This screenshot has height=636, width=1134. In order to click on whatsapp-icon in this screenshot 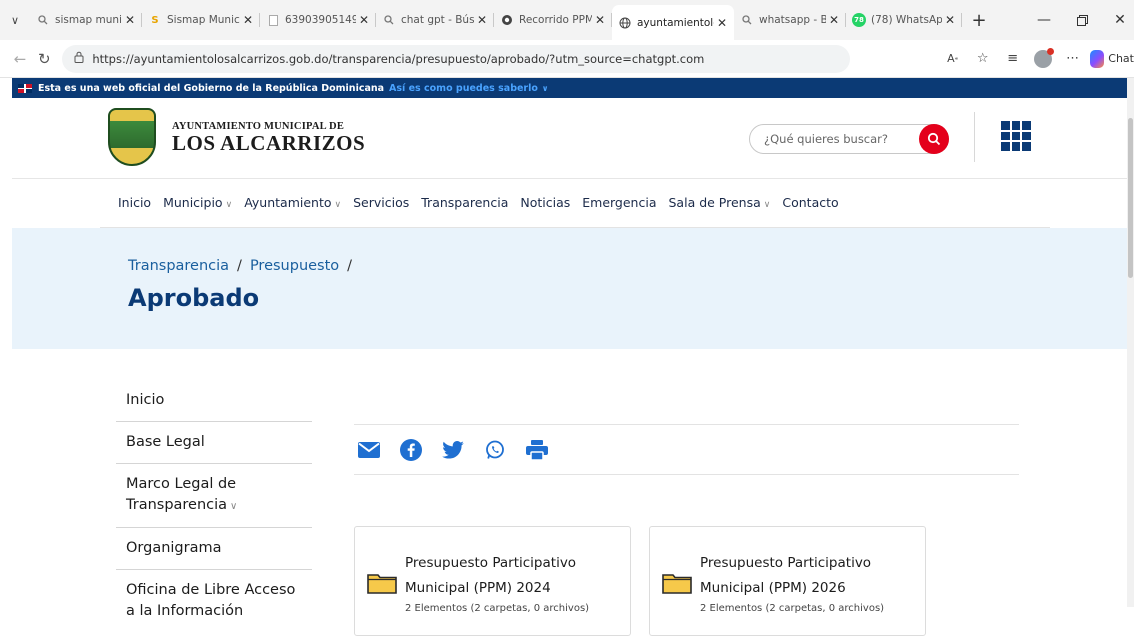, I will do `click(495, 450)`.